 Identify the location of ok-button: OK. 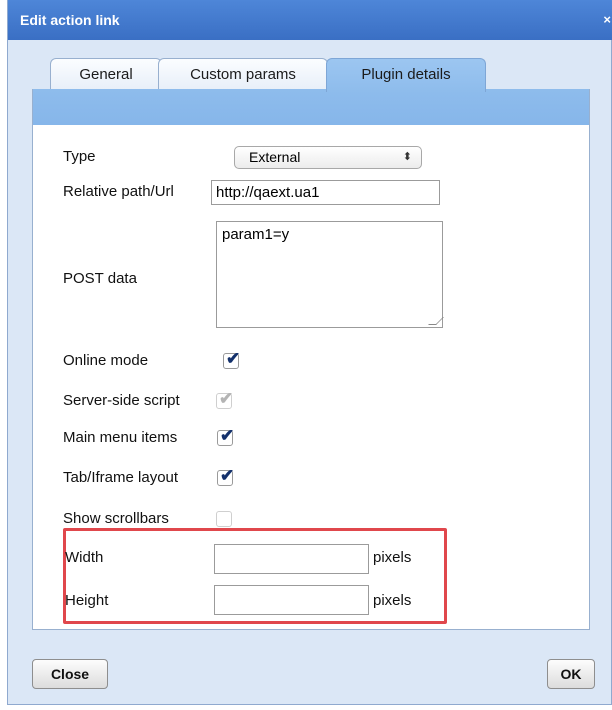
(571, 674).